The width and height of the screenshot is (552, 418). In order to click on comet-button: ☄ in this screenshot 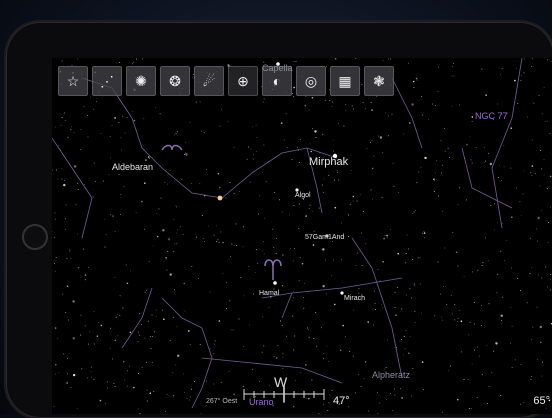, I will do `click(209, 81)`.